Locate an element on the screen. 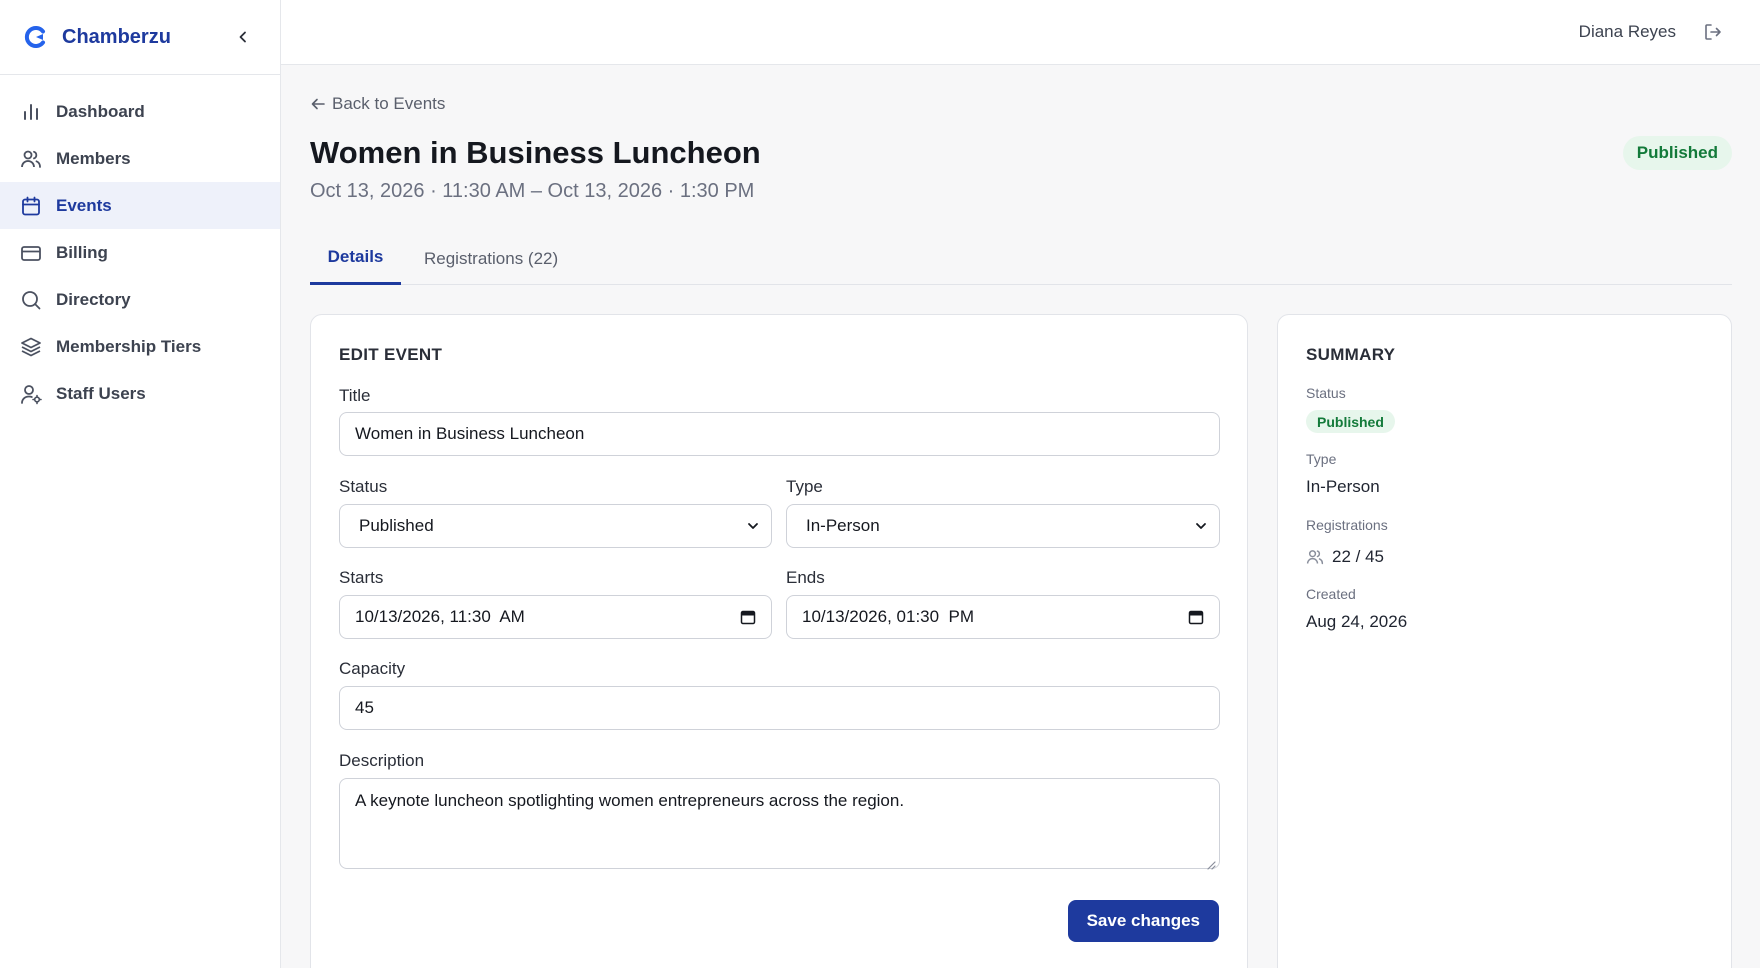 Image resolution: width=1760 pixels, height=968 pixels. type-select-value: In-Person is located at coordinates (843, 525).